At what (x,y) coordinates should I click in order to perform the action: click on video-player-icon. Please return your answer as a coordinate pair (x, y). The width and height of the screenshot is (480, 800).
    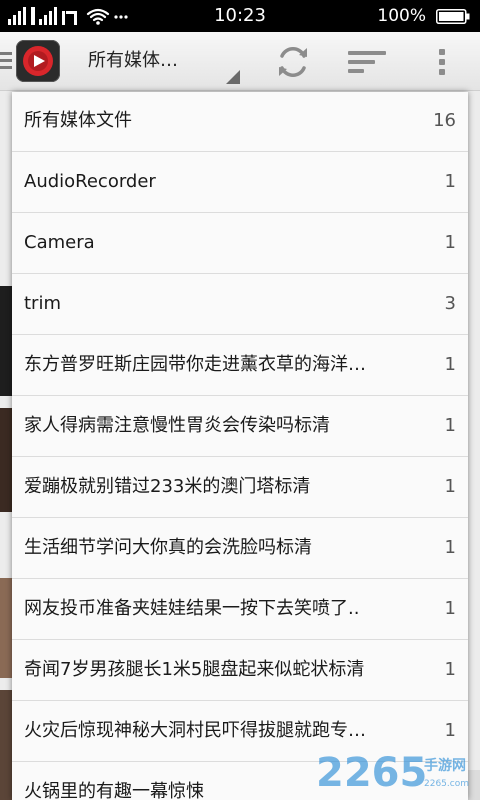
    Looking at the image, I should click on (38, 61).